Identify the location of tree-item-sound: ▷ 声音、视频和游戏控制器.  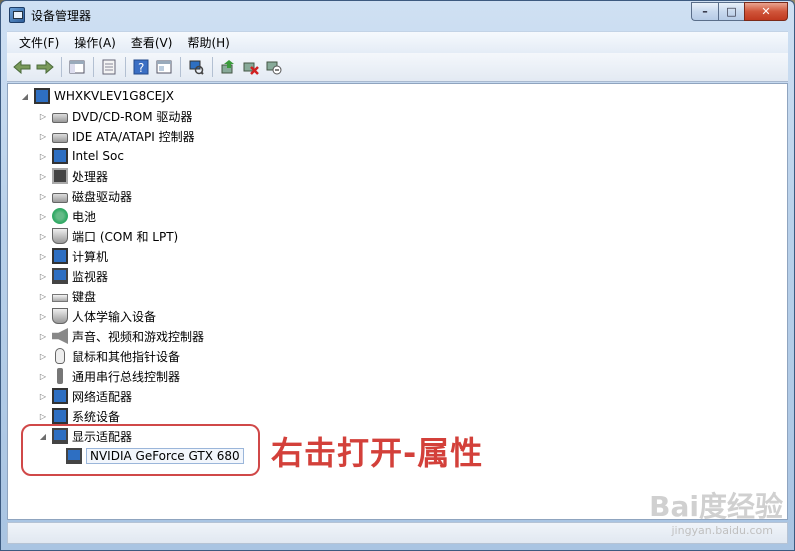
(121, 336).